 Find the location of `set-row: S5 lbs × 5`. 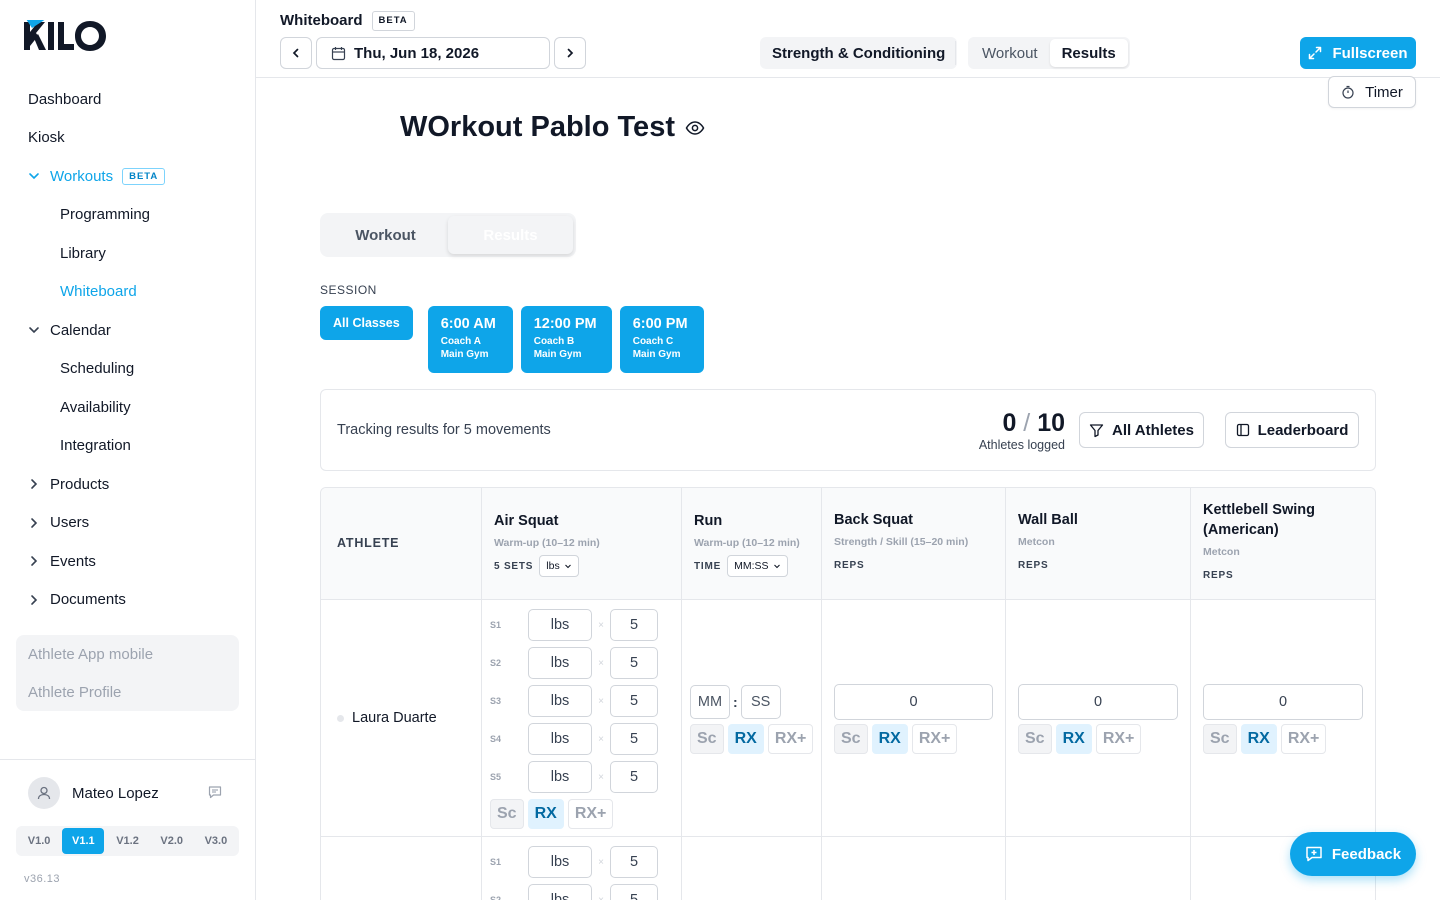

set-row: S5 lbs × 5 is located at coordinates (574, 777).